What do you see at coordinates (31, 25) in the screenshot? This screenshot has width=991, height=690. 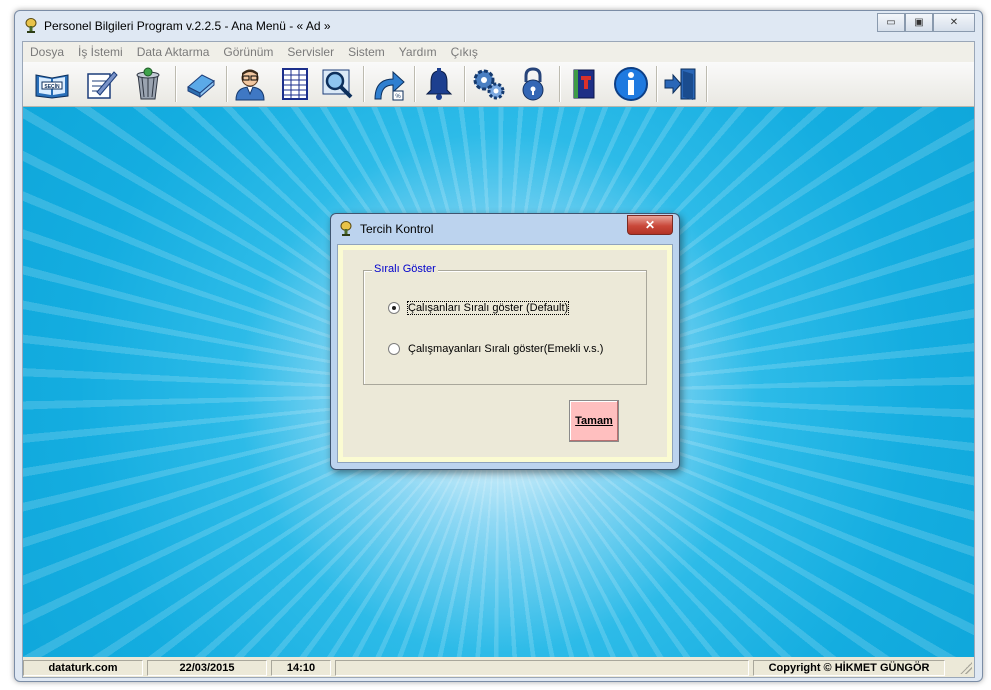 I see `app-icon` at bounding box center [31, 25].